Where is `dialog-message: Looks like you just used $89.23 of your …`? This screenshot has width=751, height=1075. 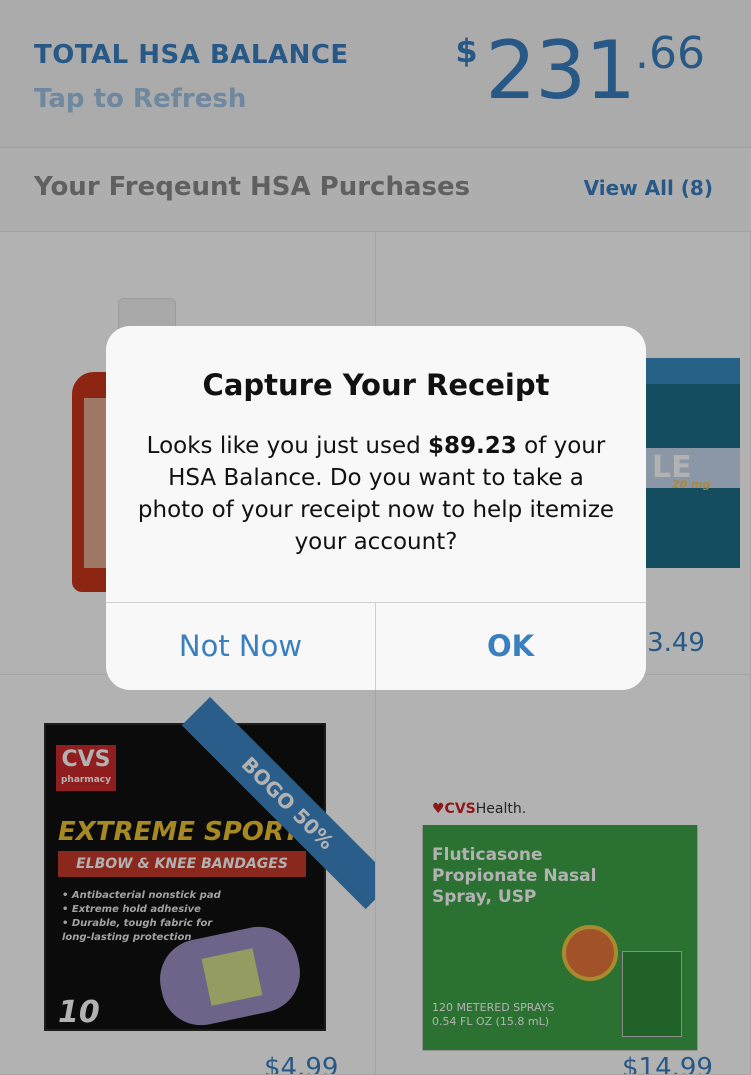
dialog-message: Looks like you just used $89.23 of your … is located at coordinates (376, 494).